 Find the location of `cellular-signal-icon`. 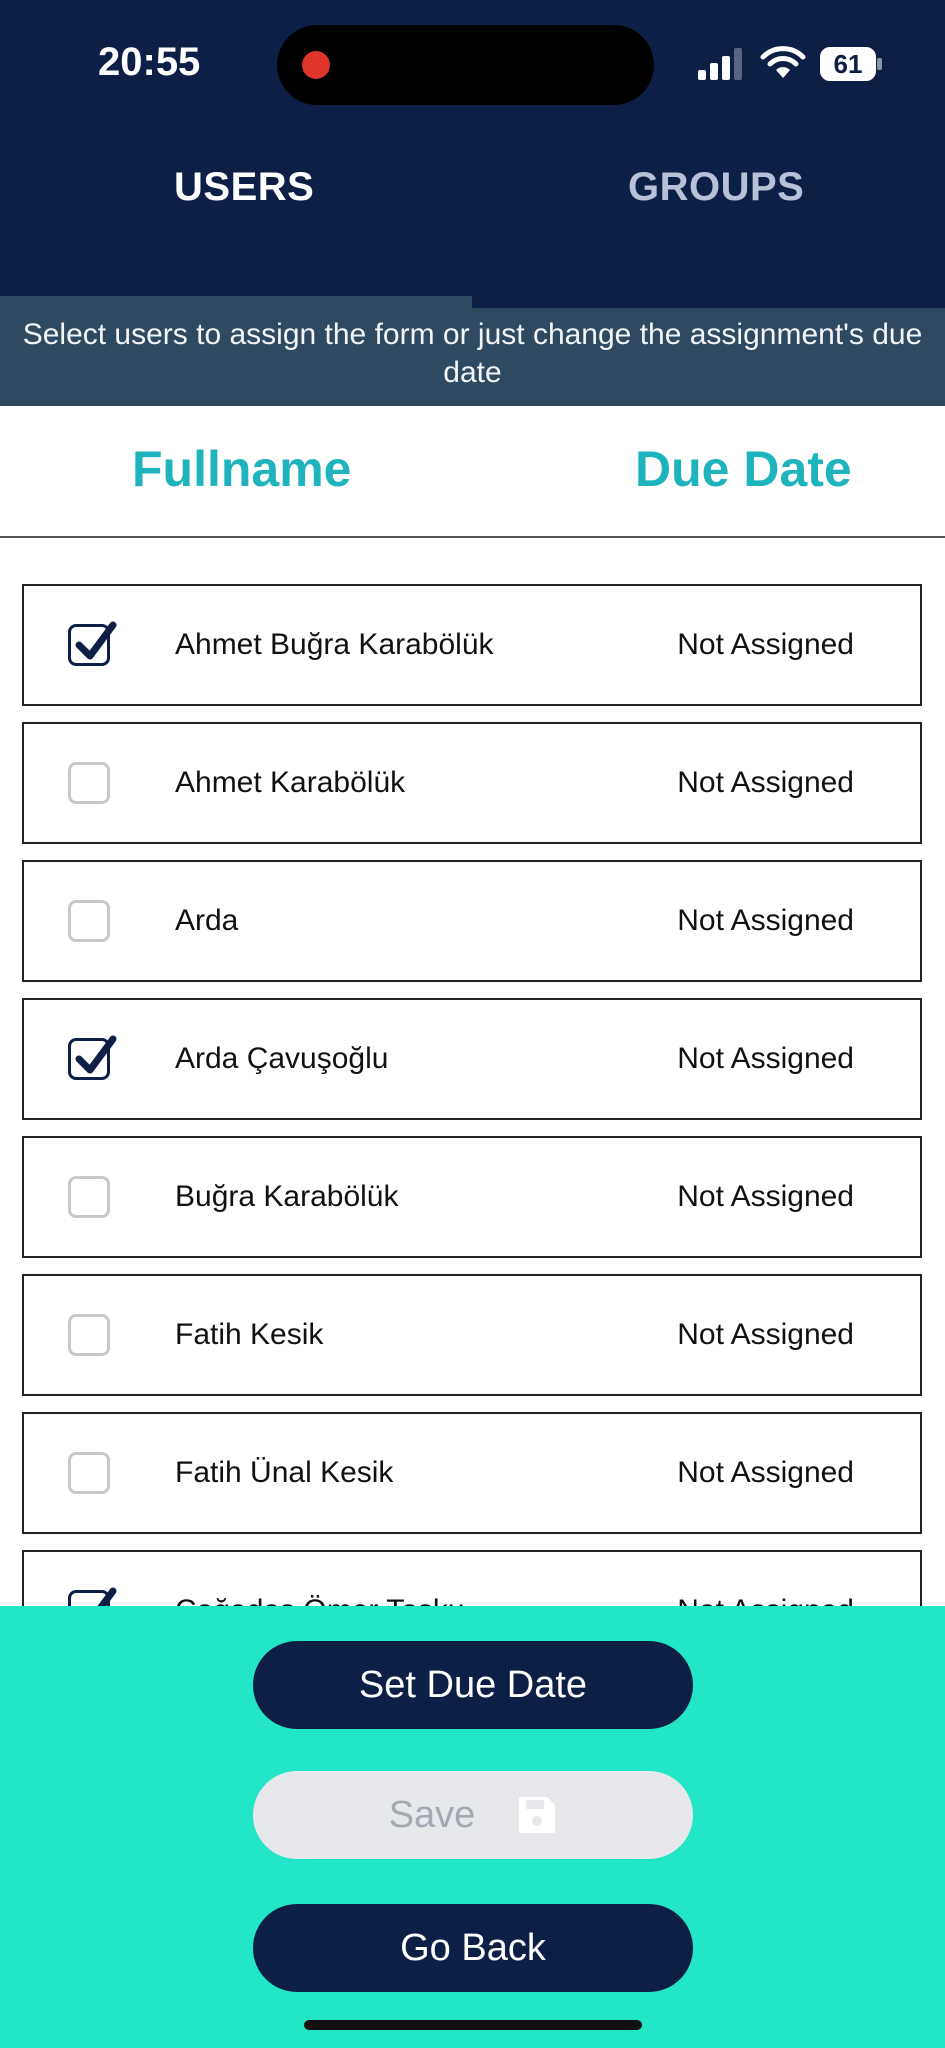

cellular-signal-icon is located at coordinates (720, 64).